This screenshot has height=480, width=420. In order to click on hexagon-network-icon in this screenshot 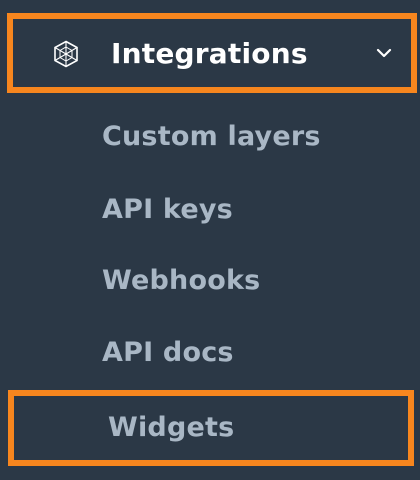, I will do `click(66, 54)`.